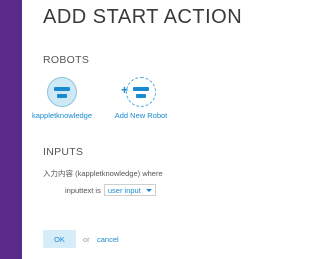  What do you see at coordinates (124, 190) in the screenshot?
I see `select-value: user input` at bounding box center [124, 190].